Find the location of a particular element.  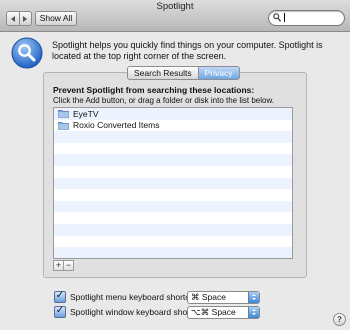

search-field is located at coordinates (306, 18).